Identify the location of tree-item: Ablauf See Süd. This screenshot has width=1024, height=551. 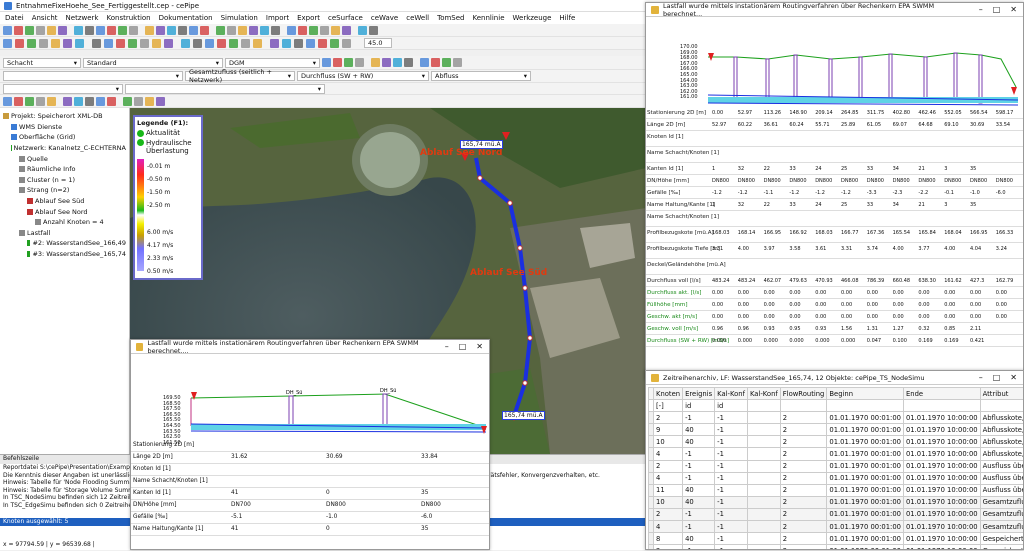
(64, 201).